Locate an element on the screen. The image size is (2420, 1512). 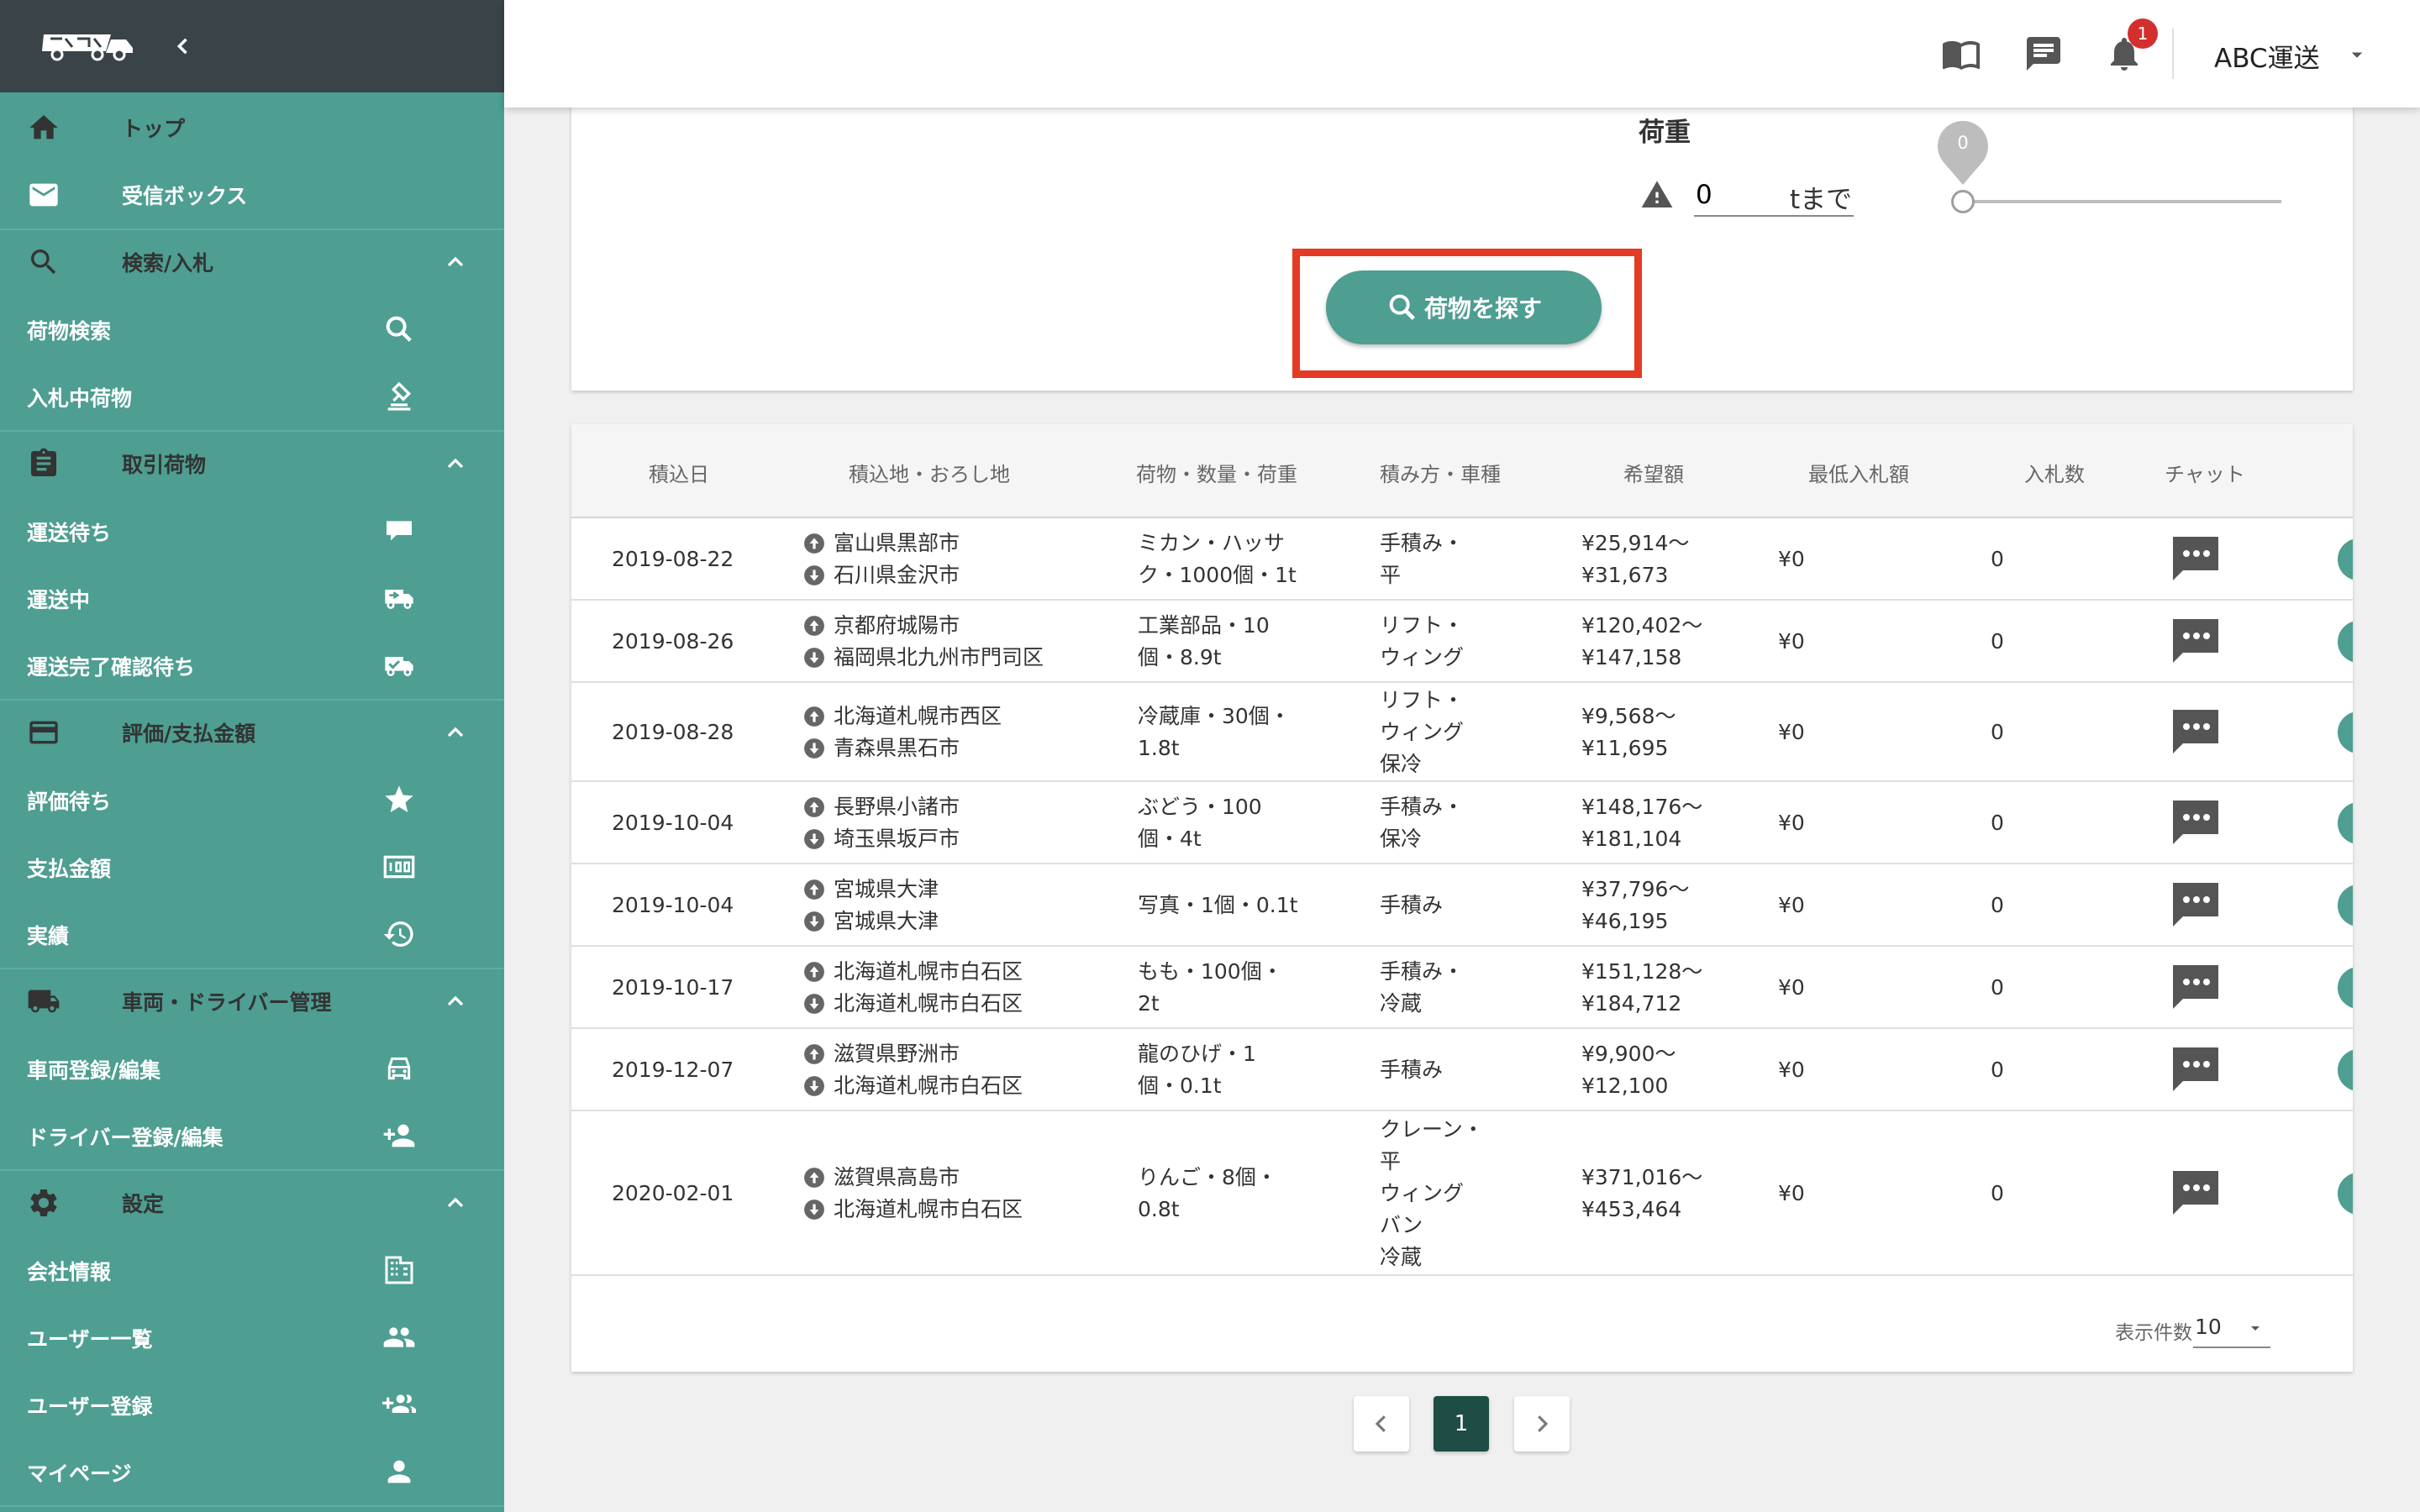
sidebar-group-deals: 取引荷物 is located at coordinates (252, 463).